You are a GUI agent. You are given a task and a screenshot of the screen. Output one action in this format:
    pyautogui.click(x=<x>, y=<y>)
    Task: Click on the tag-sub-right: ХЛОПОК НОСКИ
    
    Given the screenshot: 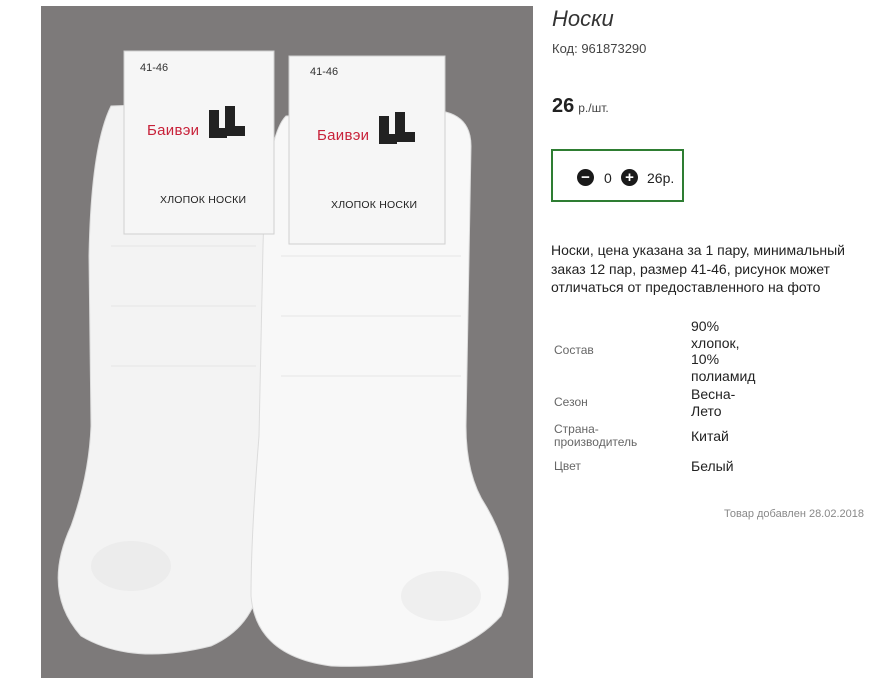 What is the action you would take?
    pyautogui.click(x=374, y=205)
    